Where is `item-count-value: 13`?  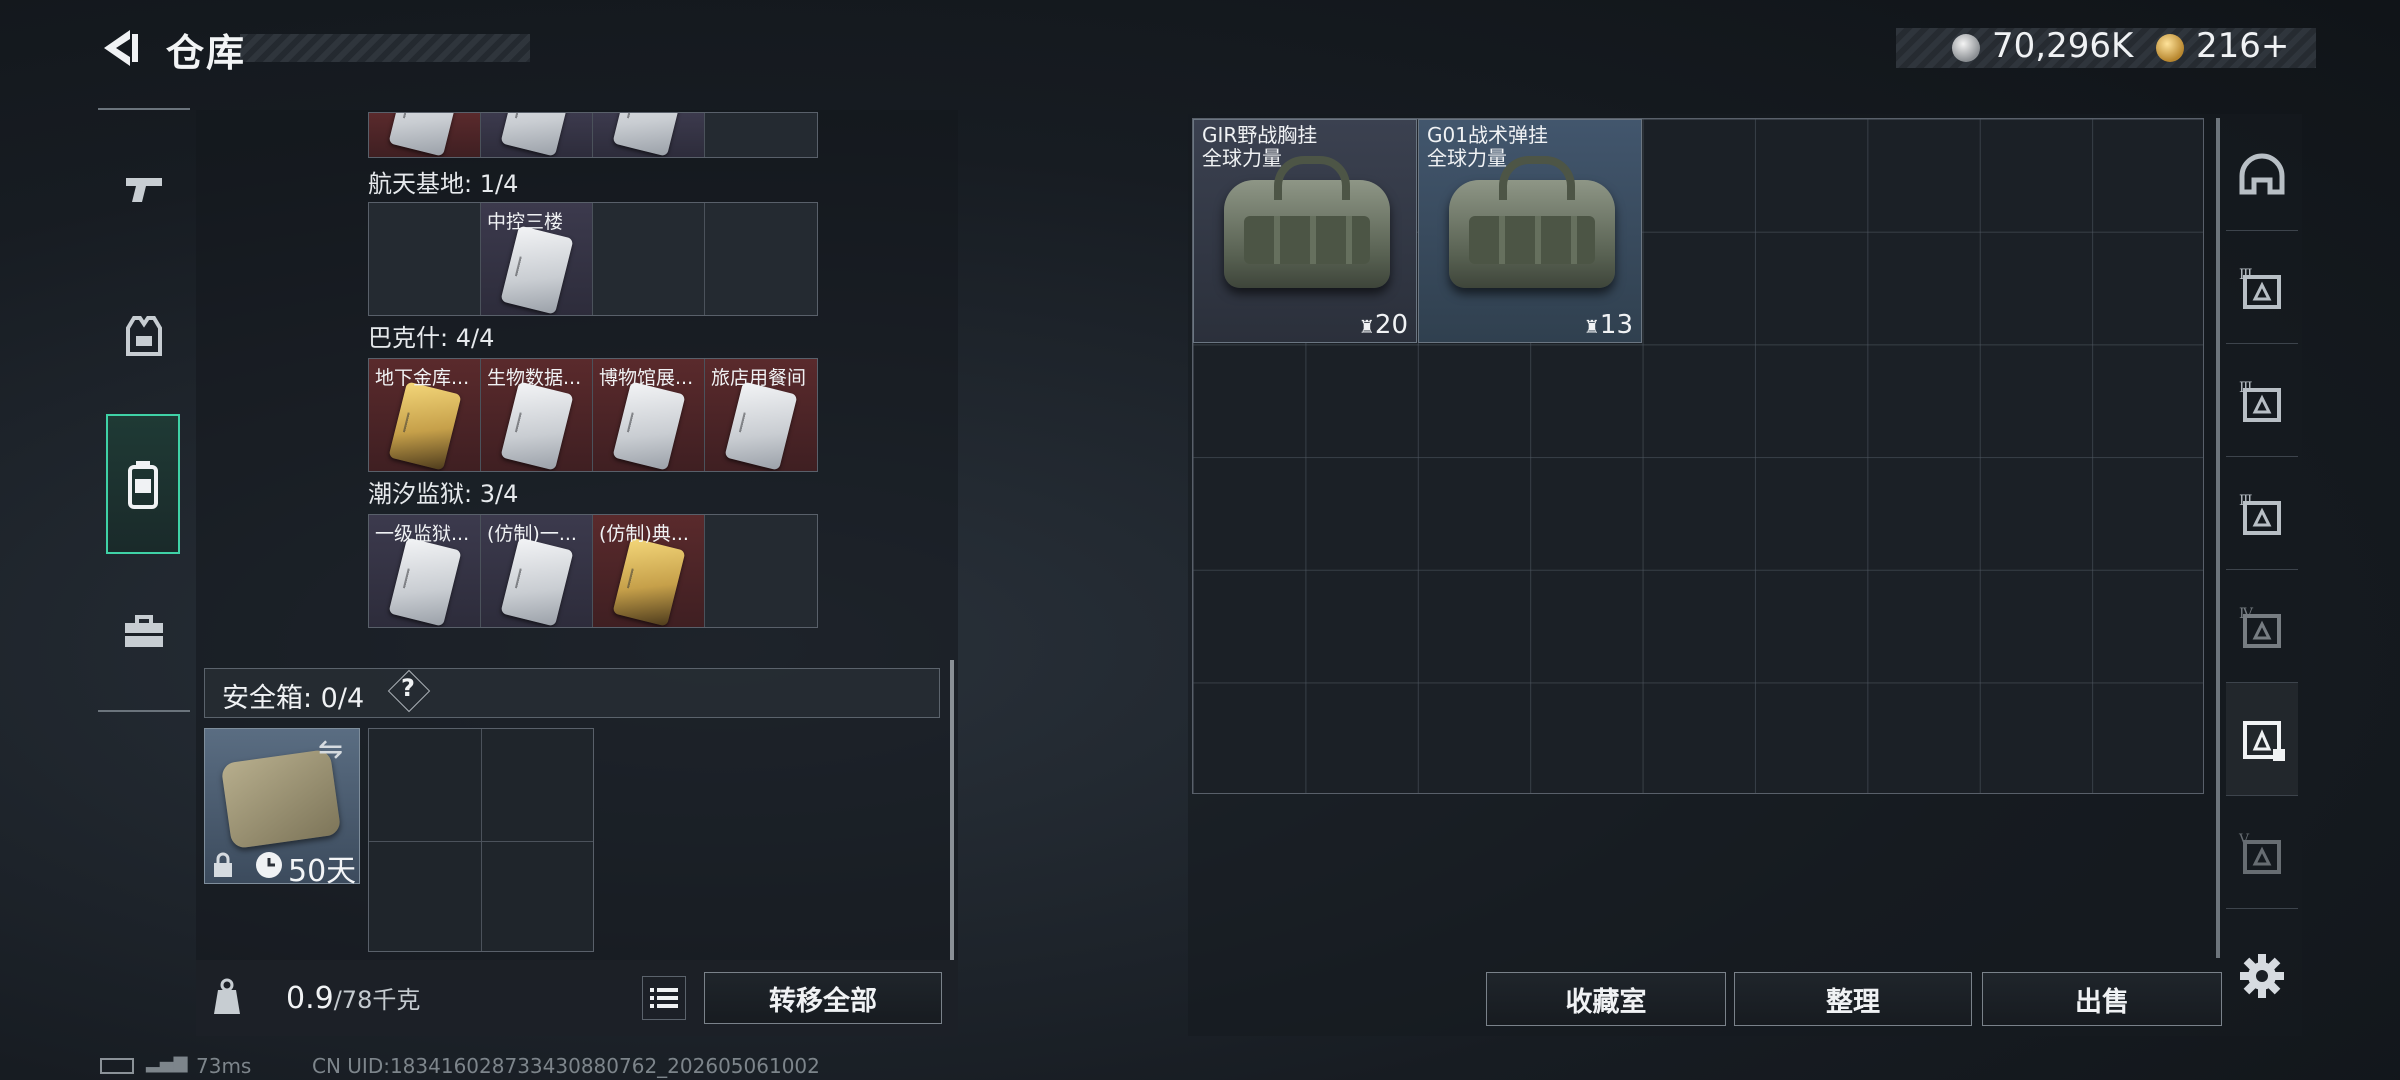 item-count-value: 13 is located at coordinates (1616, 325).